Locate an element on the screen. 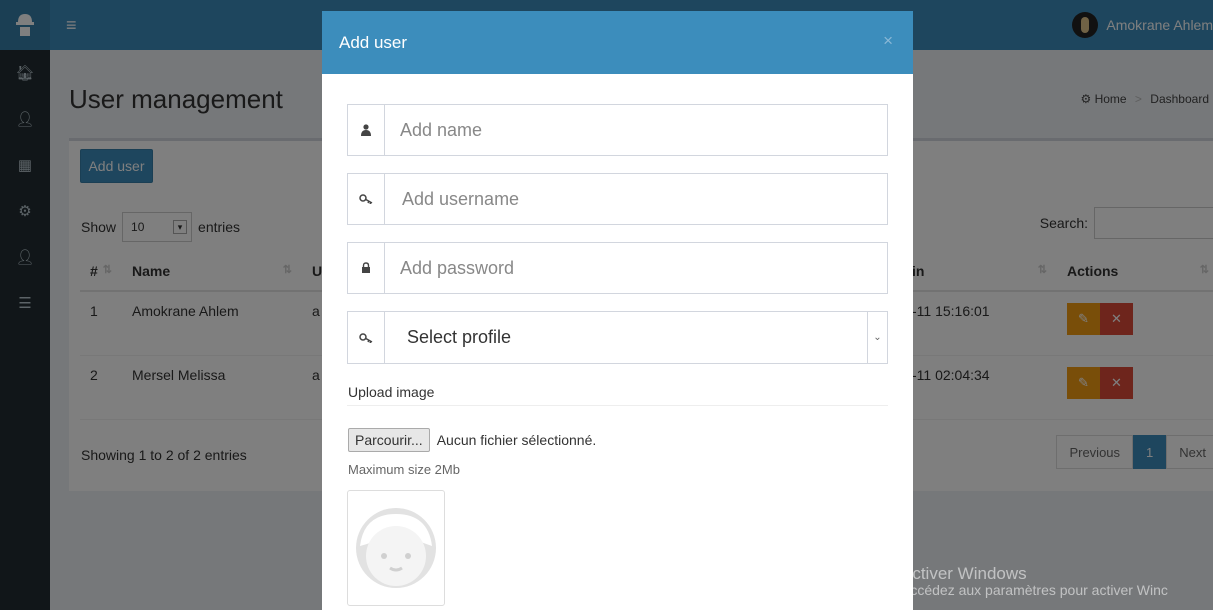 The width and height of the screenshot is (1213, 610). avatar-preview is located at coordinates (396, 548).